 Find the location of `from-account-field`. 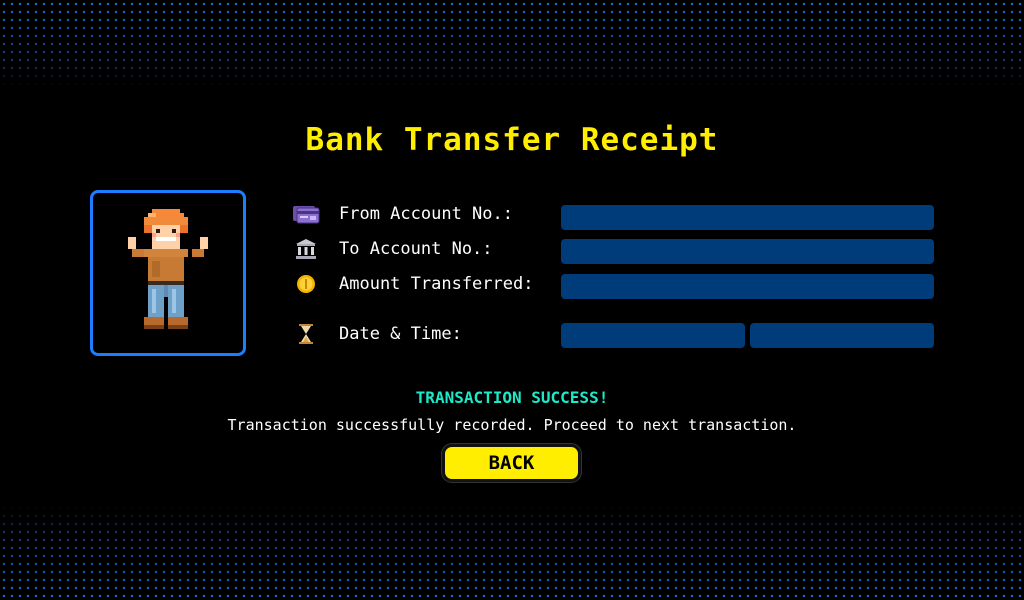

from-account-field is located at coordinates (747, 217).